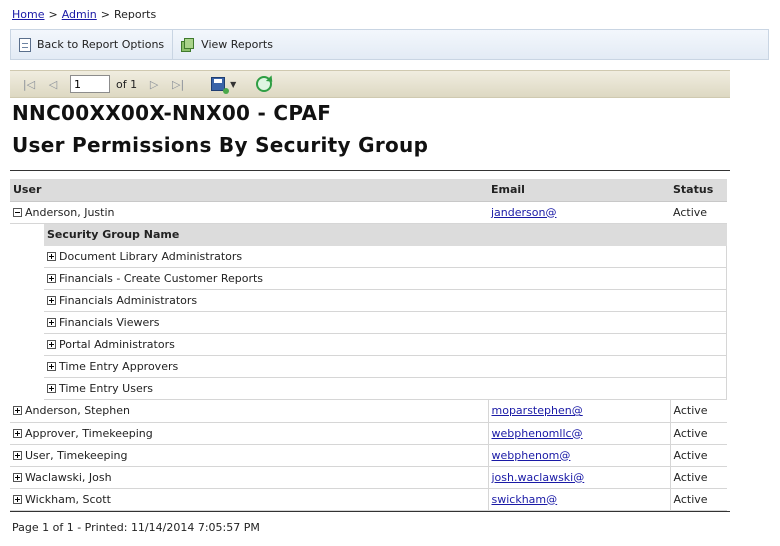 Image resolution: width=780 pixels, height=546 pixels. I want to click on security-group-name: Time Entry Users, so click(106, 388).